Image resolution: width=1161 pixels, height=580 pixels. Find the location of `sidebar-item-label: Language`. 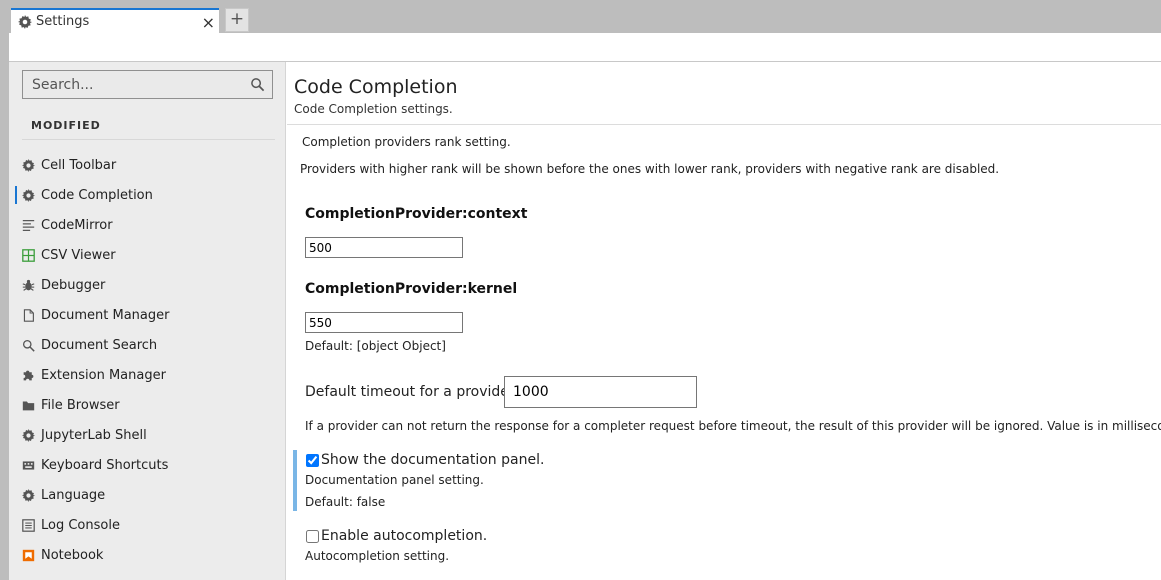

sidebar-item-label: Language is located at coordinates (73, 495).